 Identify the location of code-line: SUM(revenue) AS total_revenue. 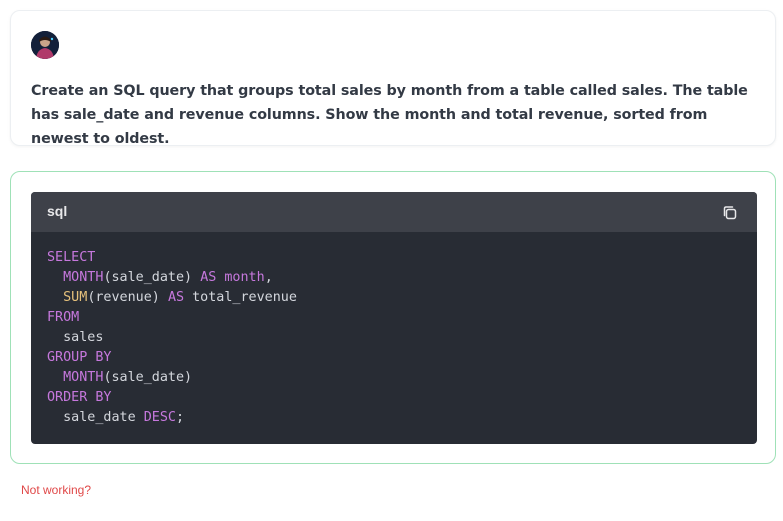
(402, 298).